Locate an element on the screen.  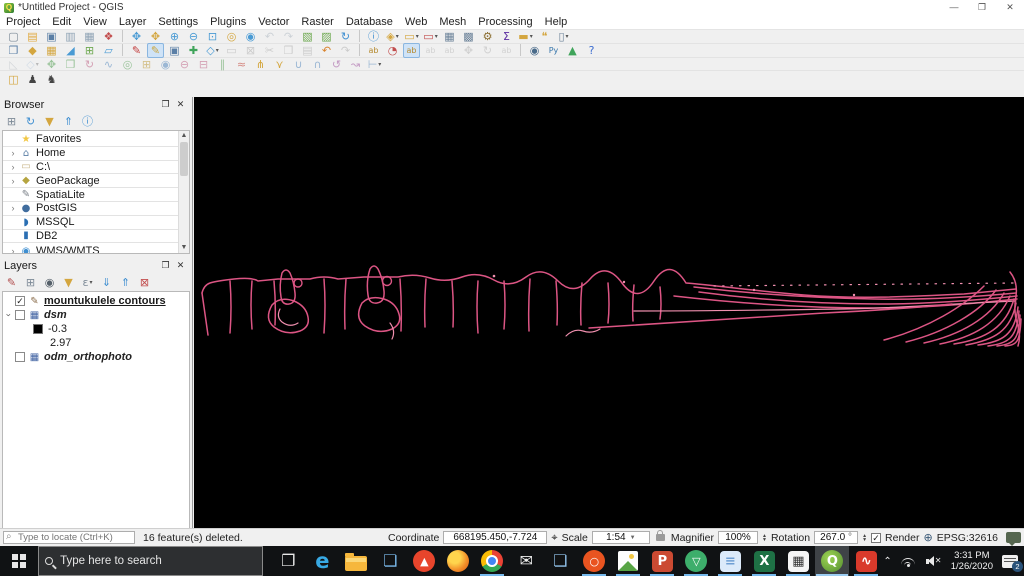
menu-vector: Vector is located at coordinates (273, 22).